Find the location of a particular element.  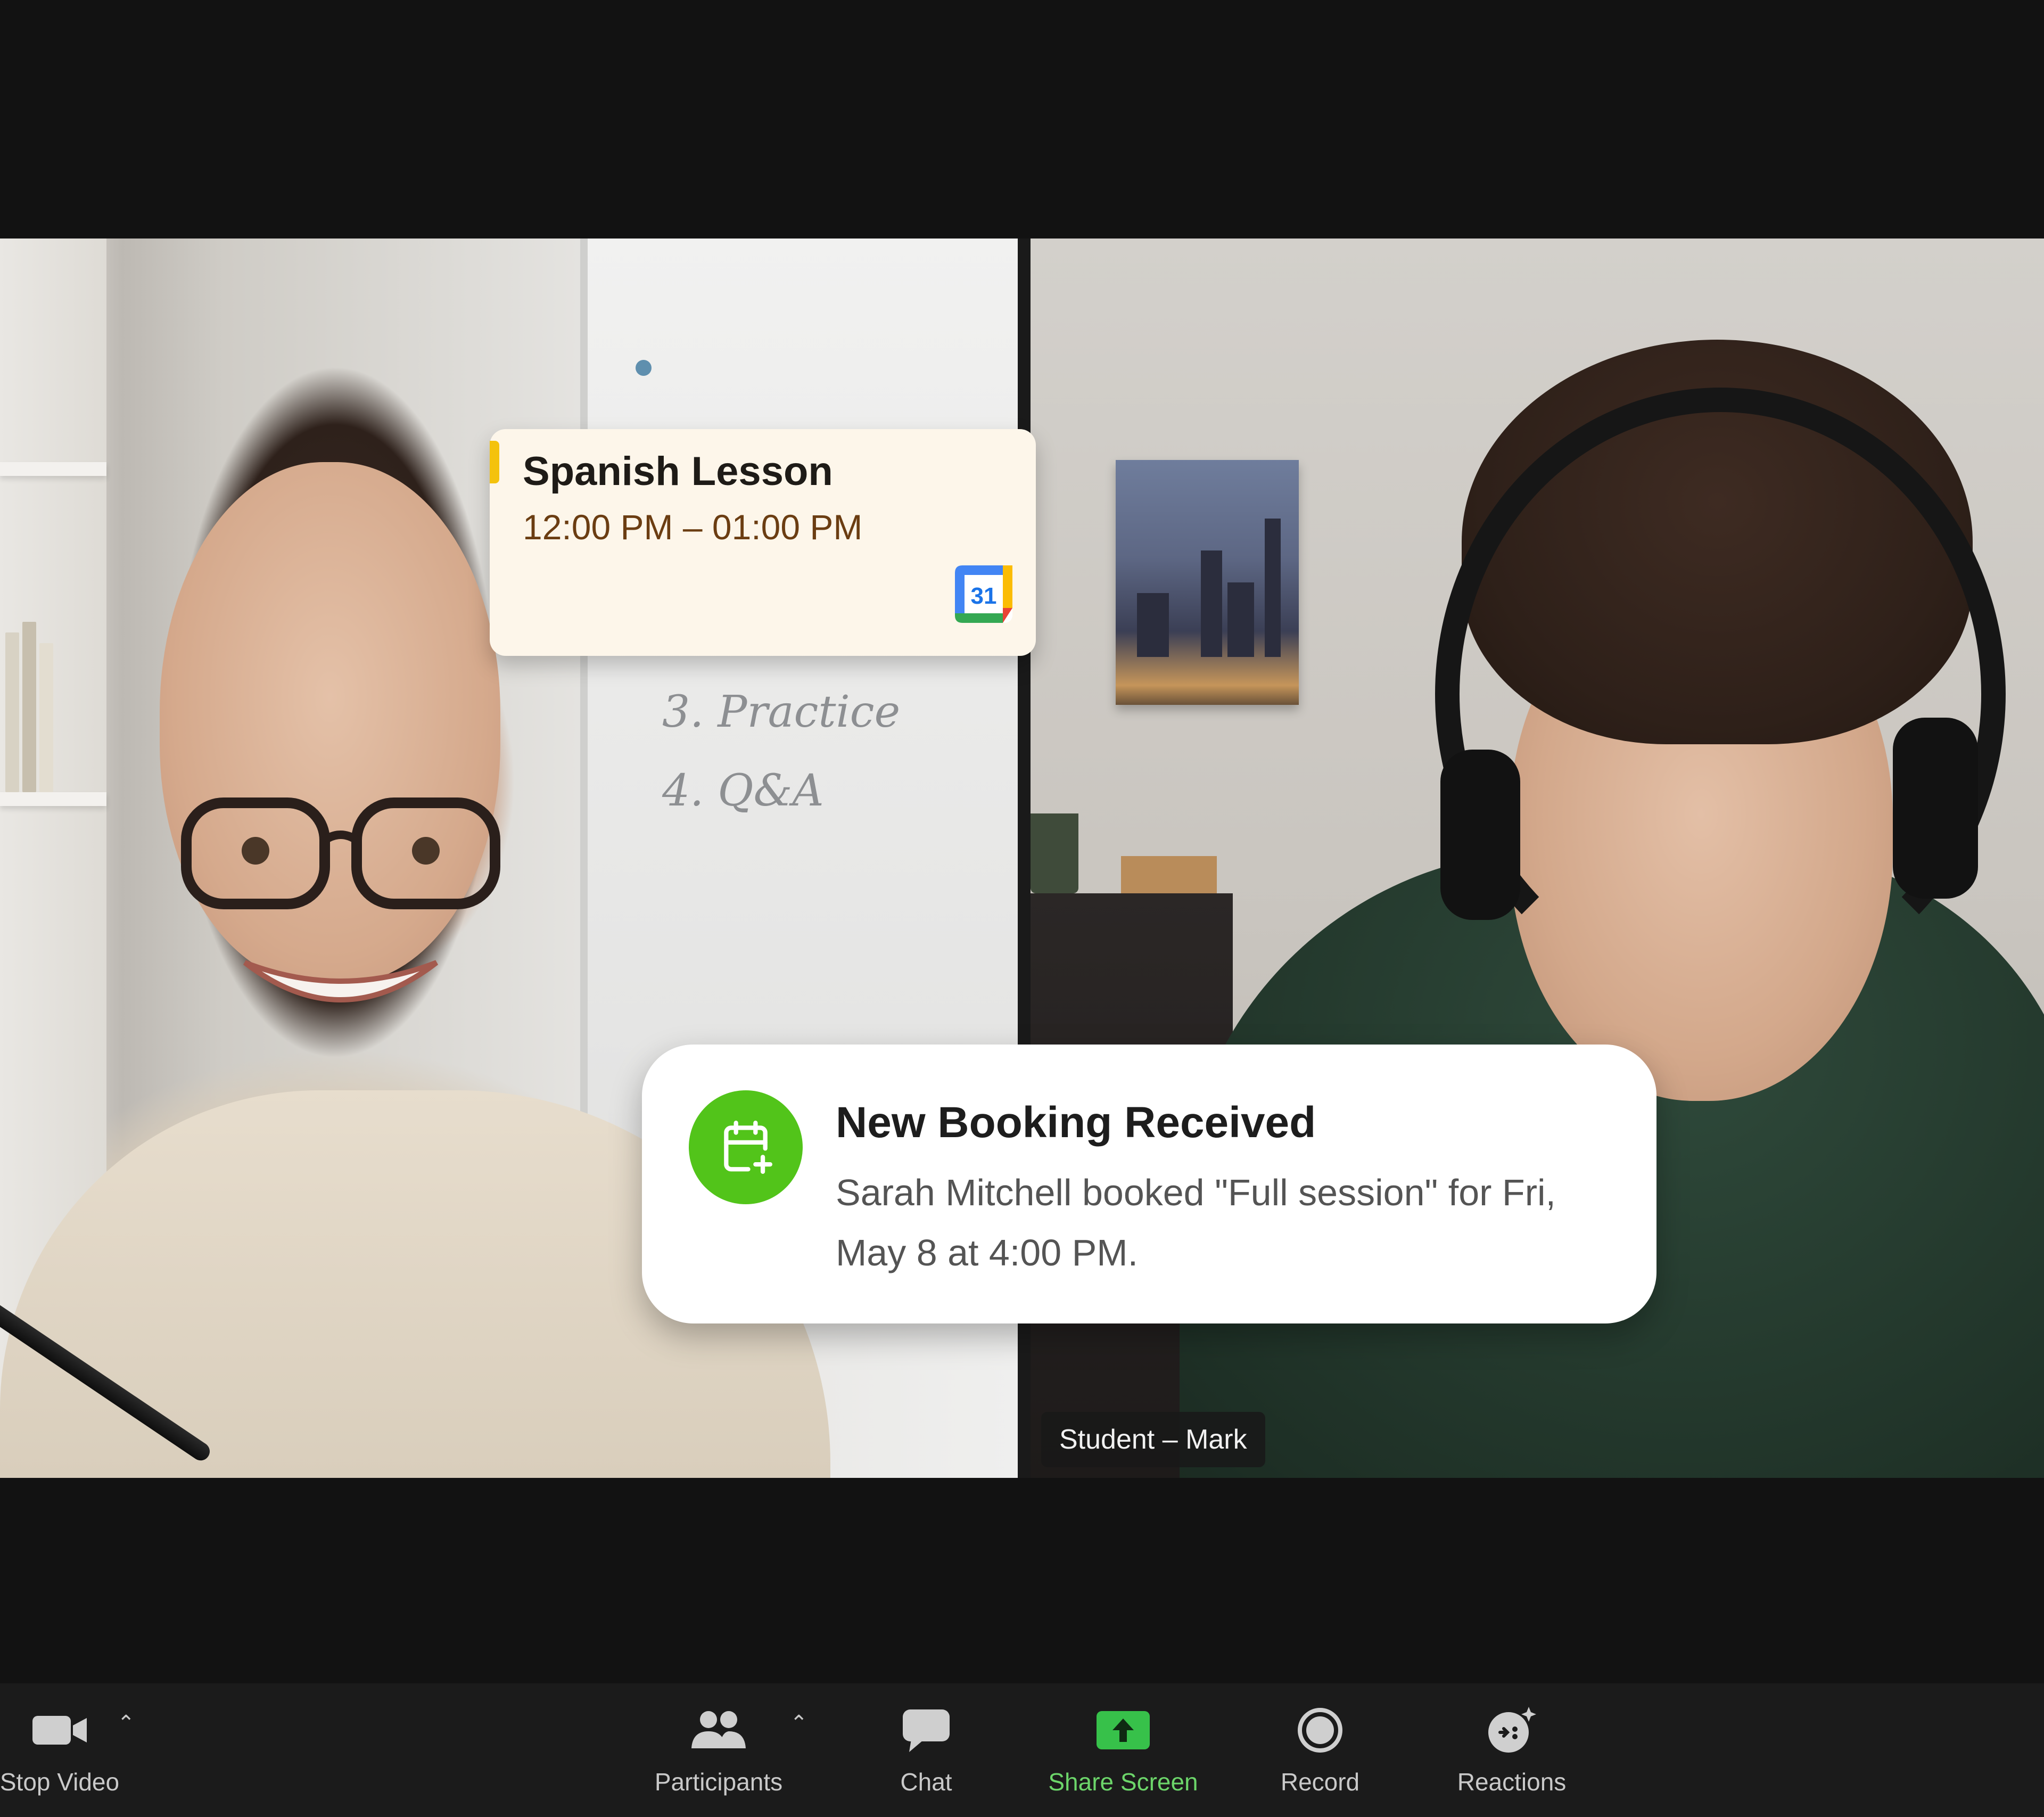

whiteboard-line-qa: 4. Q&A is located at coordinates (743, 791).